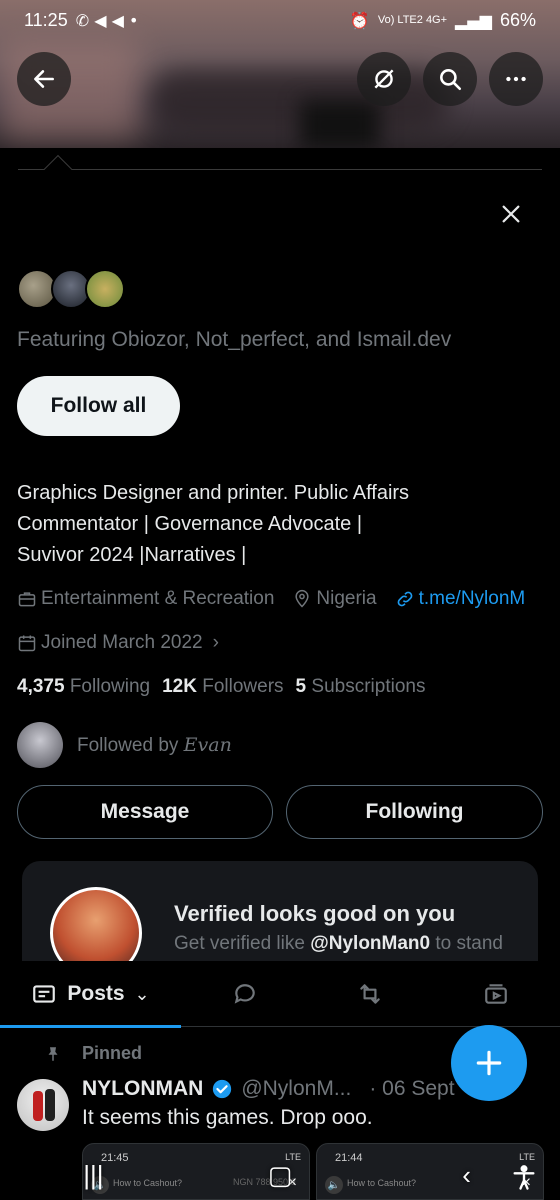 The image size is (560, 1200). Describe the element at coordinates (44, 994) in the screenshot. I see `posts-icon` at that location.